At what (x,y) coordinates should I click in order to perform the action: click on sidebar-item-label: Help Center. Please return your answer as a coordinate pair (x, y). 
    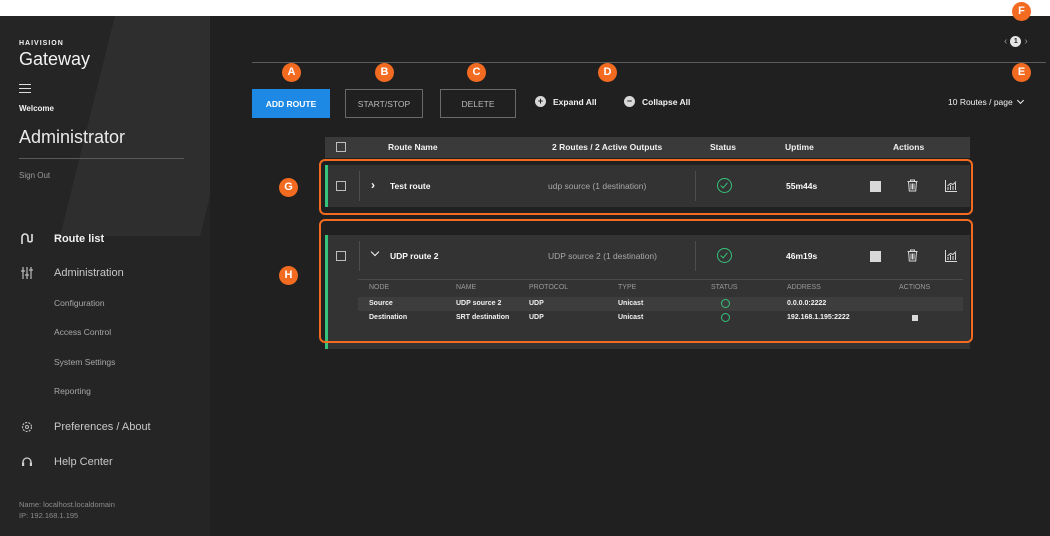
    Looking at the image, I should click on (83, 462).